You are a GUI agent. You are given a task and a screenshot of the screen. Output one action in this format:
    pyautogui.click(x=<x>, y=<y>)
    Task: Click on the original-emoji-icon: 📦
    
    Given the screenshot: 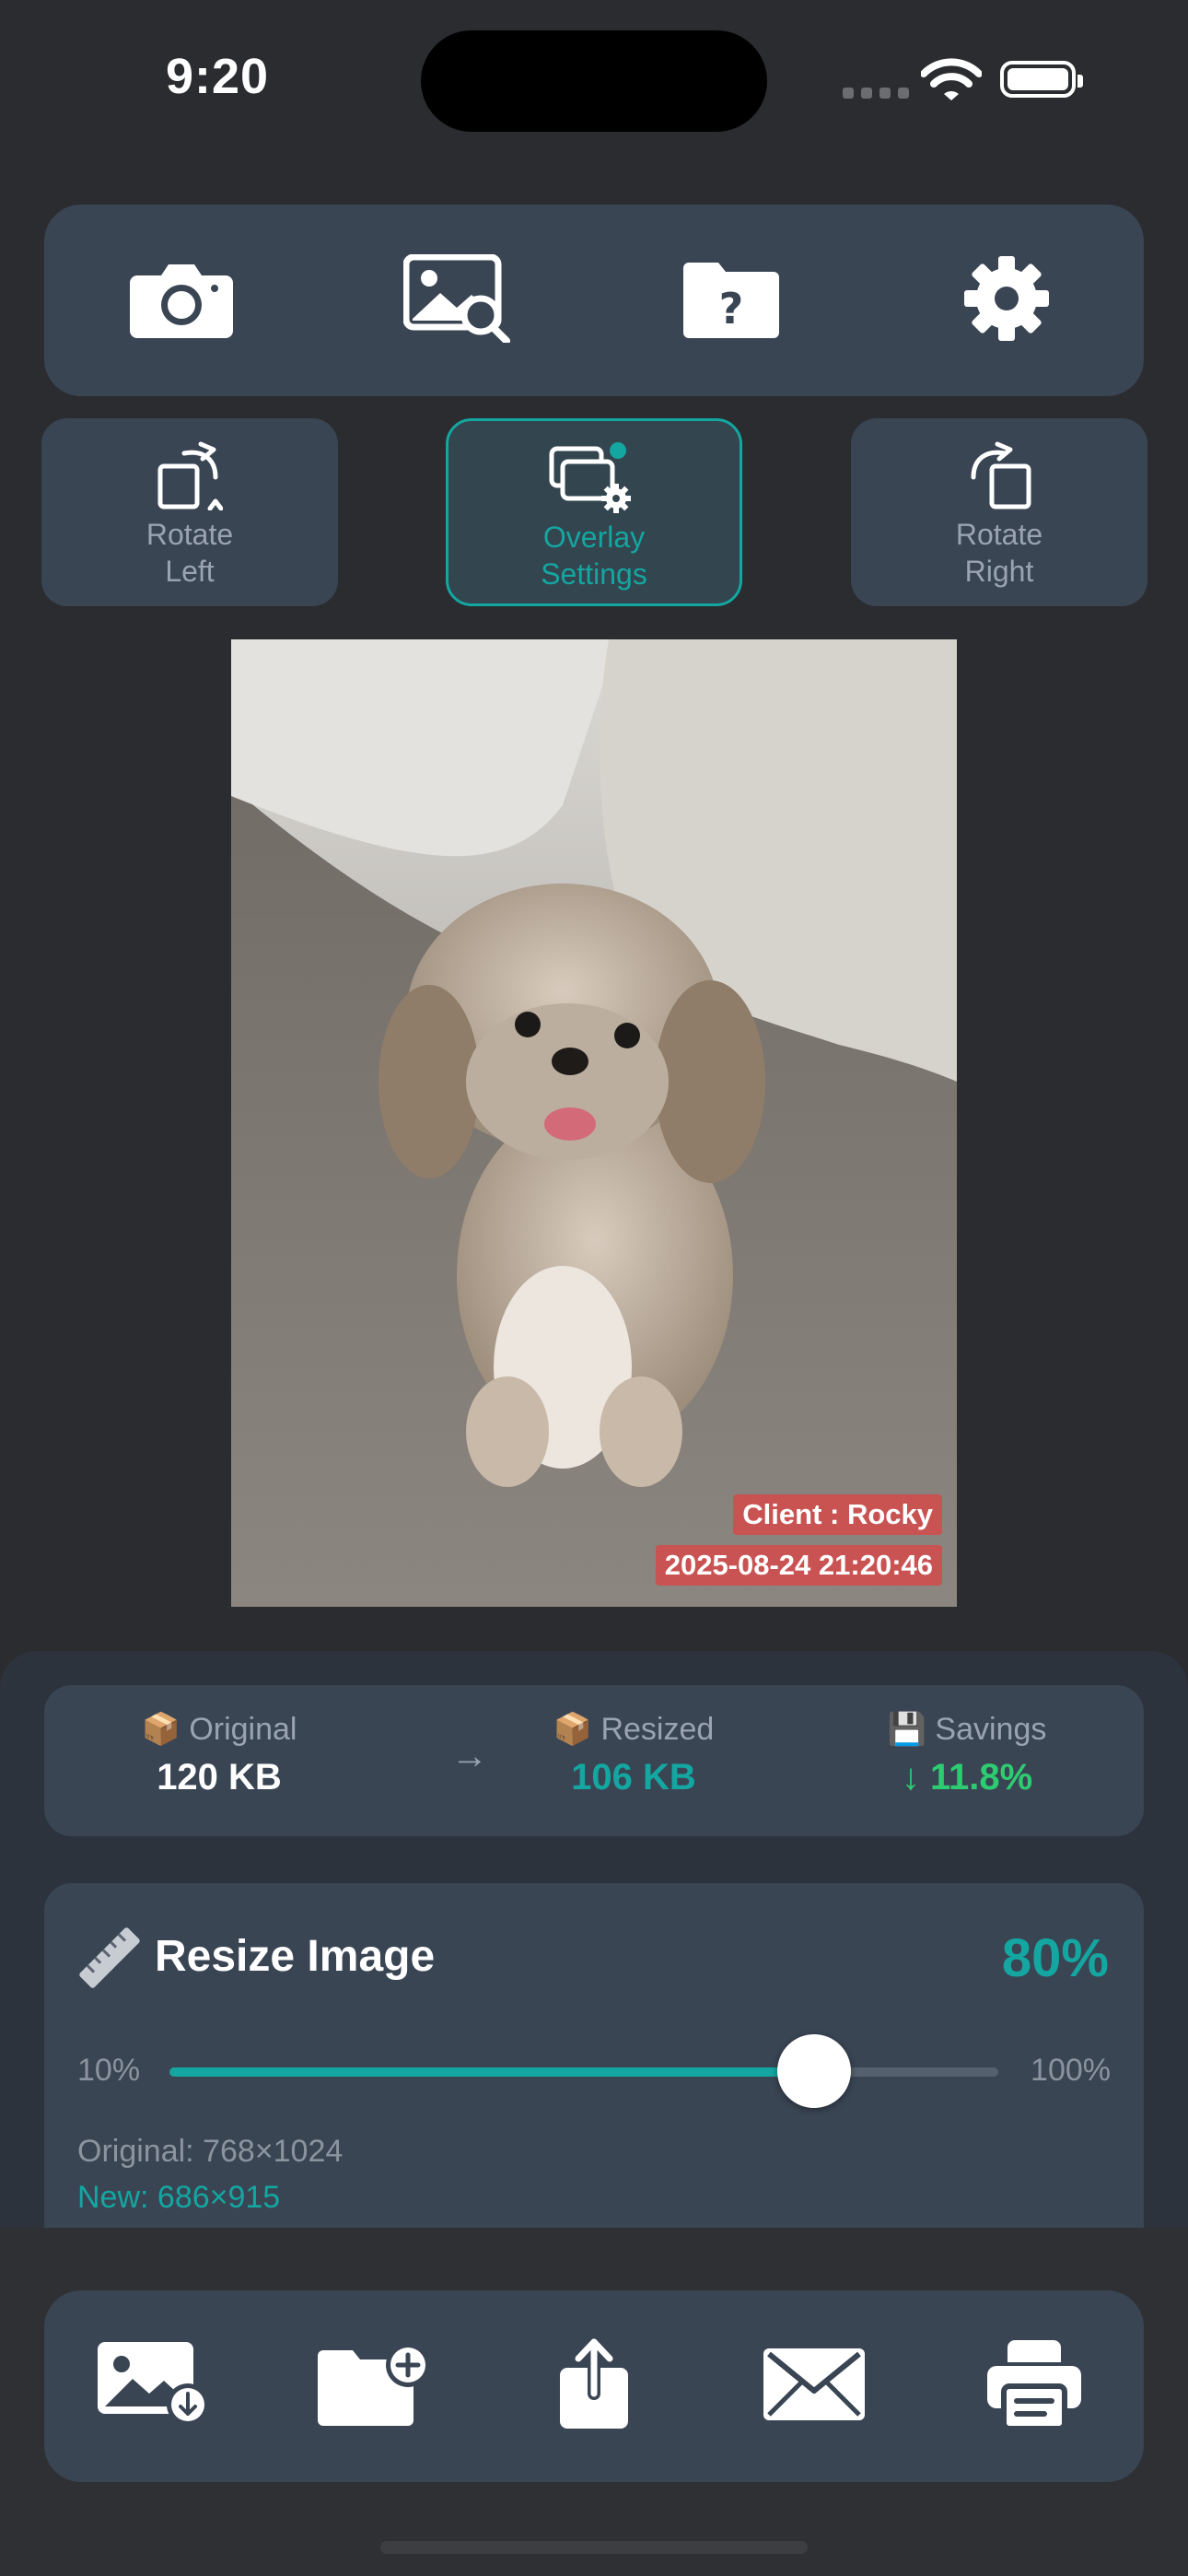 What is the action you would take?
    pyautogui.click(x=161, y=1729)
    